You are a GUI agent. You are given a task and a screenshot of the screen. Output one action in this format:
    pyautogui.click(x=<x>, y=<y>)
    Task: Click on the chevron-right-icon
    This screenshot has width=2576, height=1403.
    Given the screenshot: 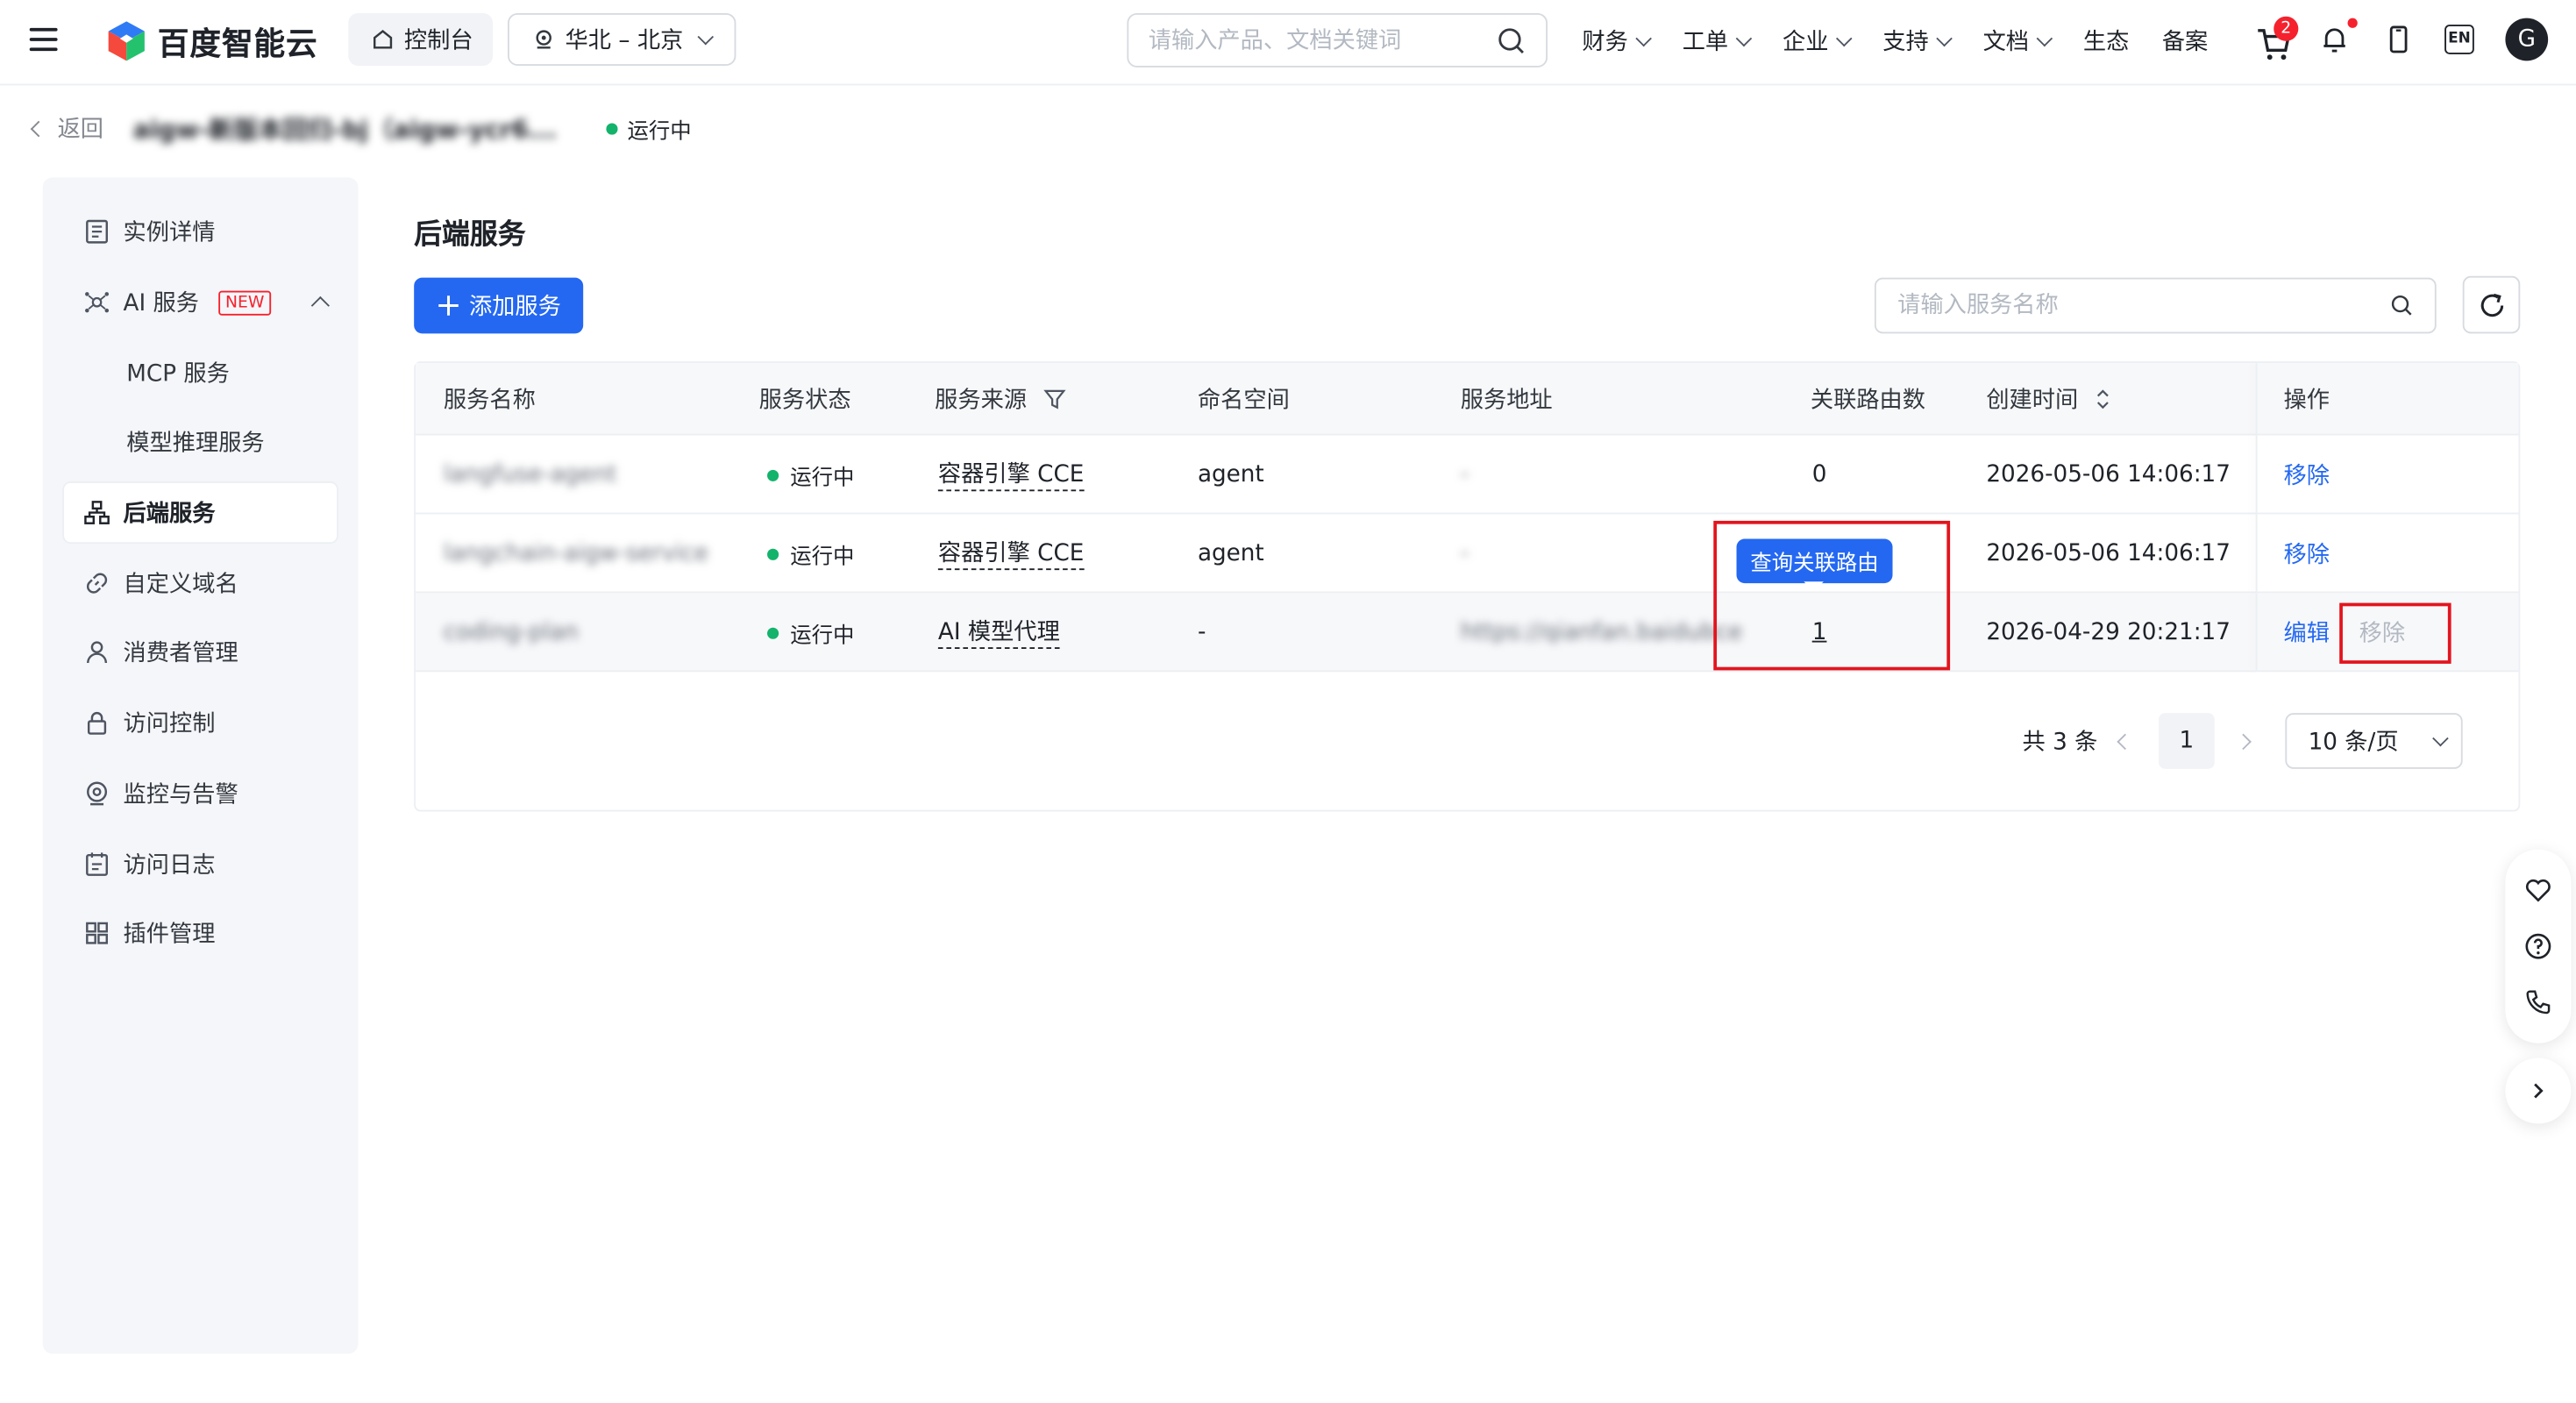 What is the action you would take?
    pyautogui.click(x=2539, y=1091)
    